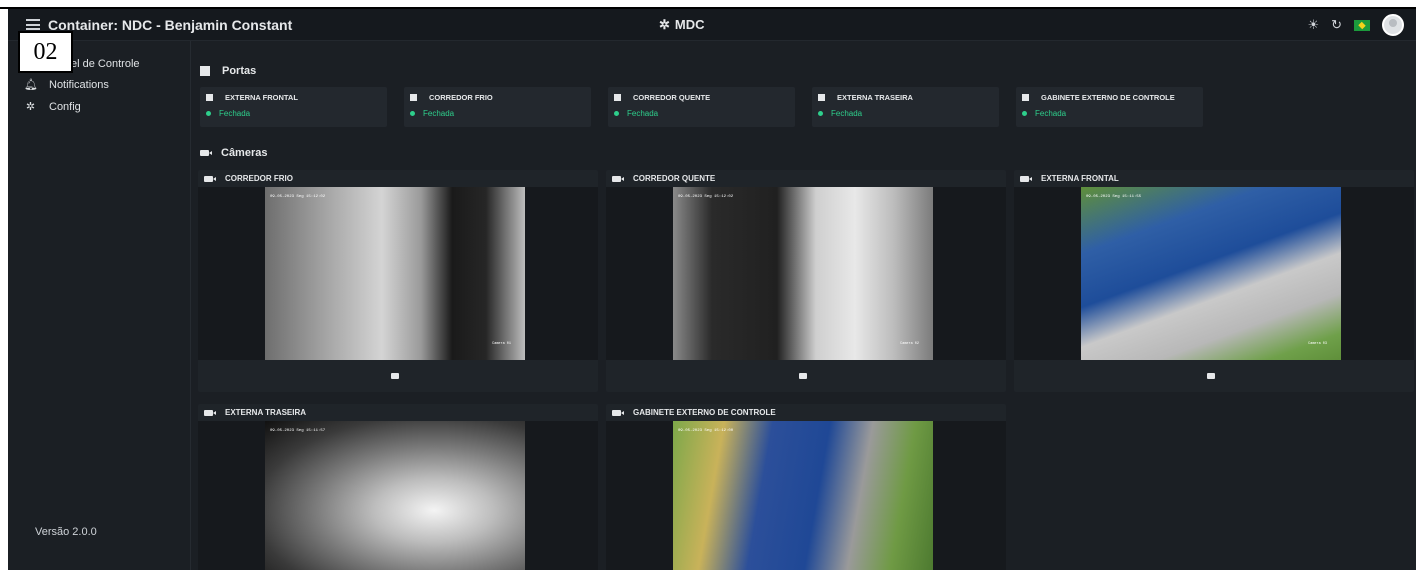 This screenshot has height=570, width=1416. What do you see at coordinates (1108, 97) in the screenshot?
I see `door-name: GABINETE EXTERNO DE CONTROLE` at bounding box center [1108, 97].